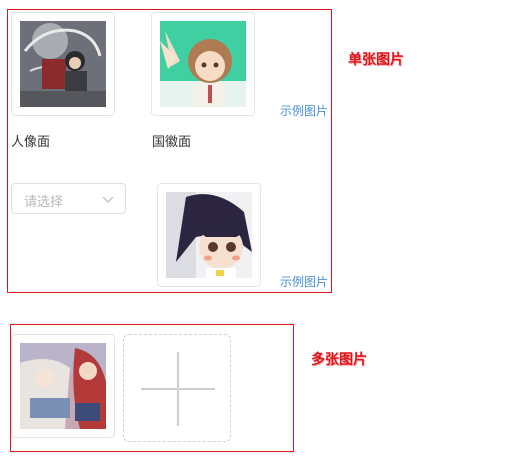  Describe the element at coordinates (68, 198) in the screenshot. I see `select-dropdown: 请选择` at that location.